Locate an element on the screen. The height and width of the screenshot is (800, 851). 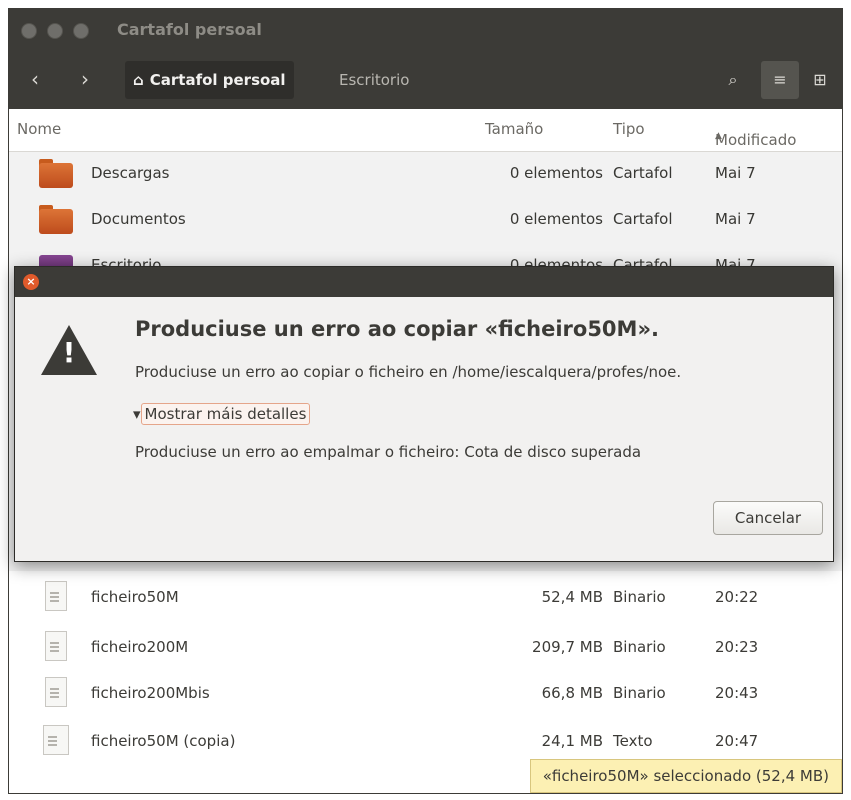
maximize-window-button is located at coordinates (81, 31).